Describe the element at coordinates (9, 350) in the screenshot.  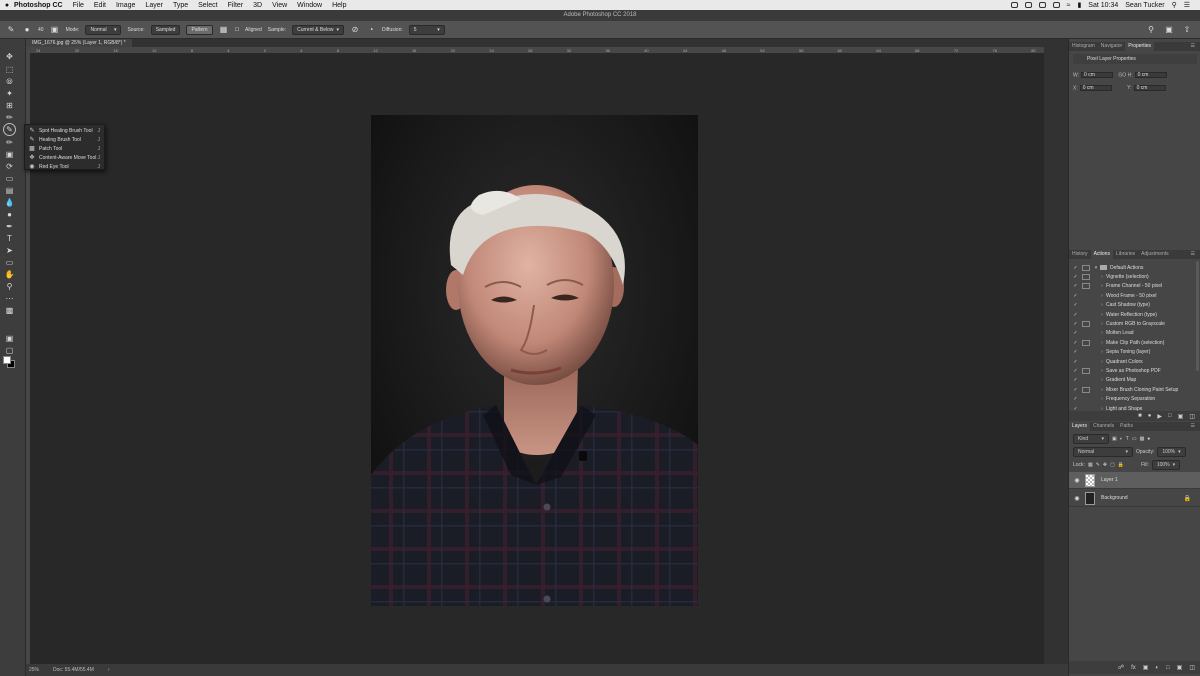
I see `screen-mode-icon: ▢` at that location.